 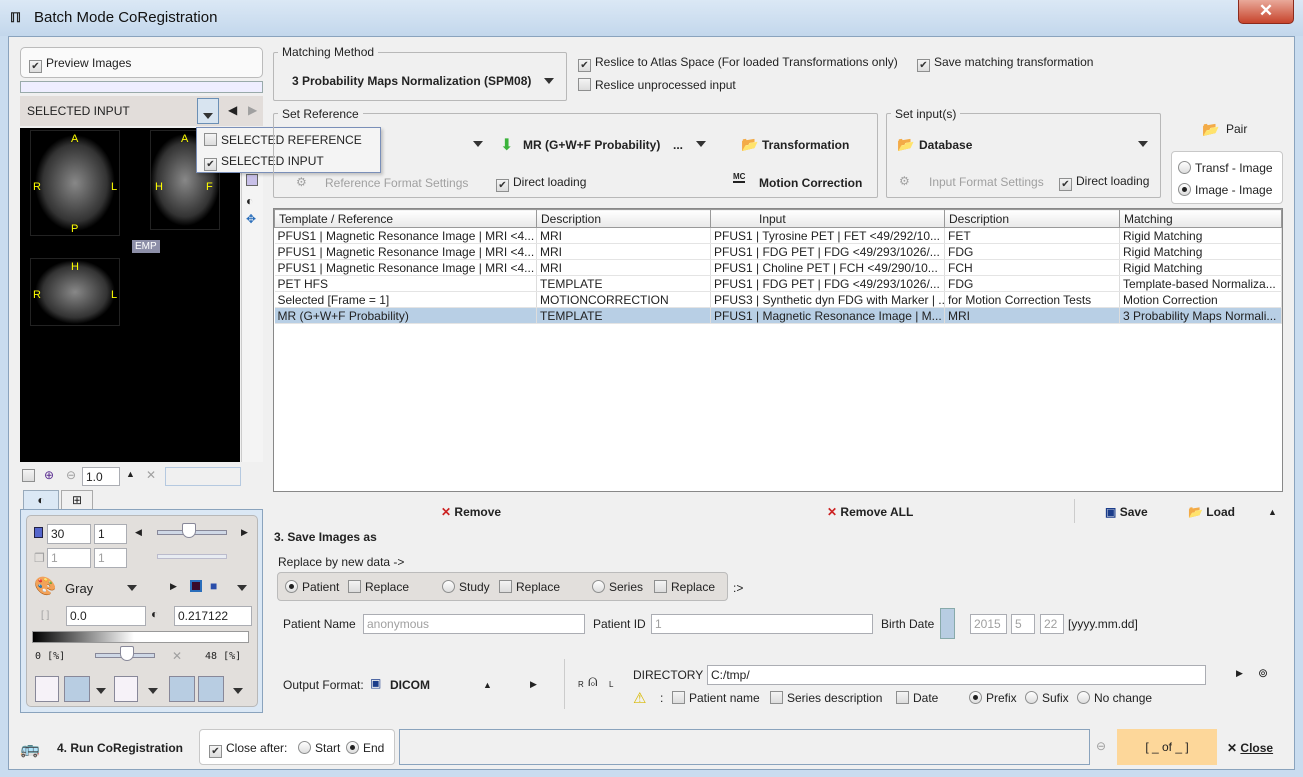 I want to click on motion-correction-button: Motion Correction, so click(x=810, y=183).